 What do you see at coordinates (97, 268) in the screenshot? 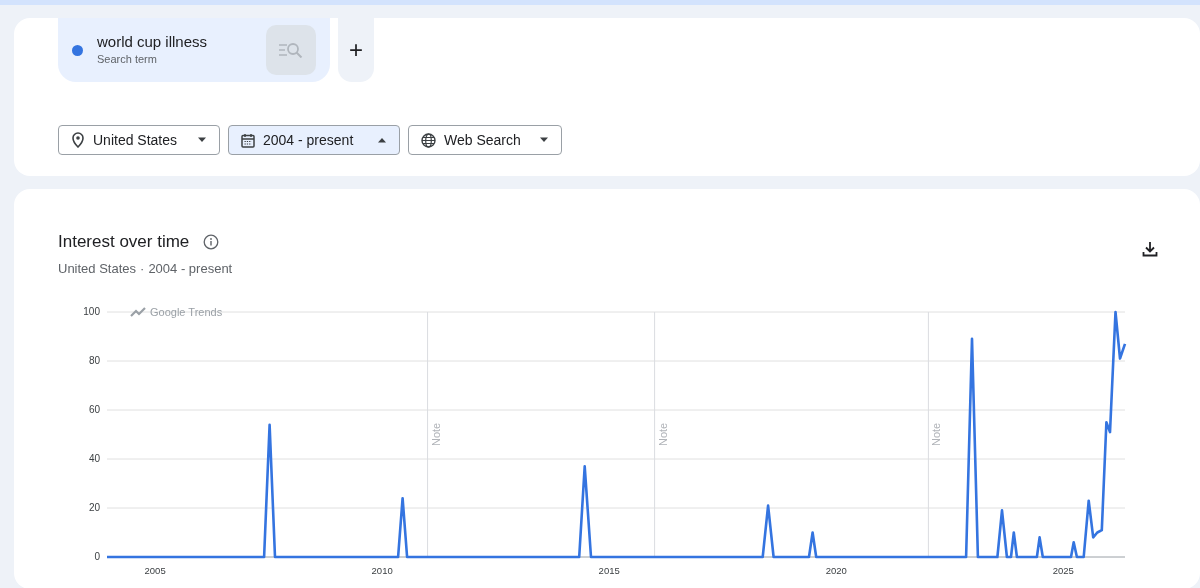
I see `chart-subtitle-part: United States` at bounding box center [97, 268].